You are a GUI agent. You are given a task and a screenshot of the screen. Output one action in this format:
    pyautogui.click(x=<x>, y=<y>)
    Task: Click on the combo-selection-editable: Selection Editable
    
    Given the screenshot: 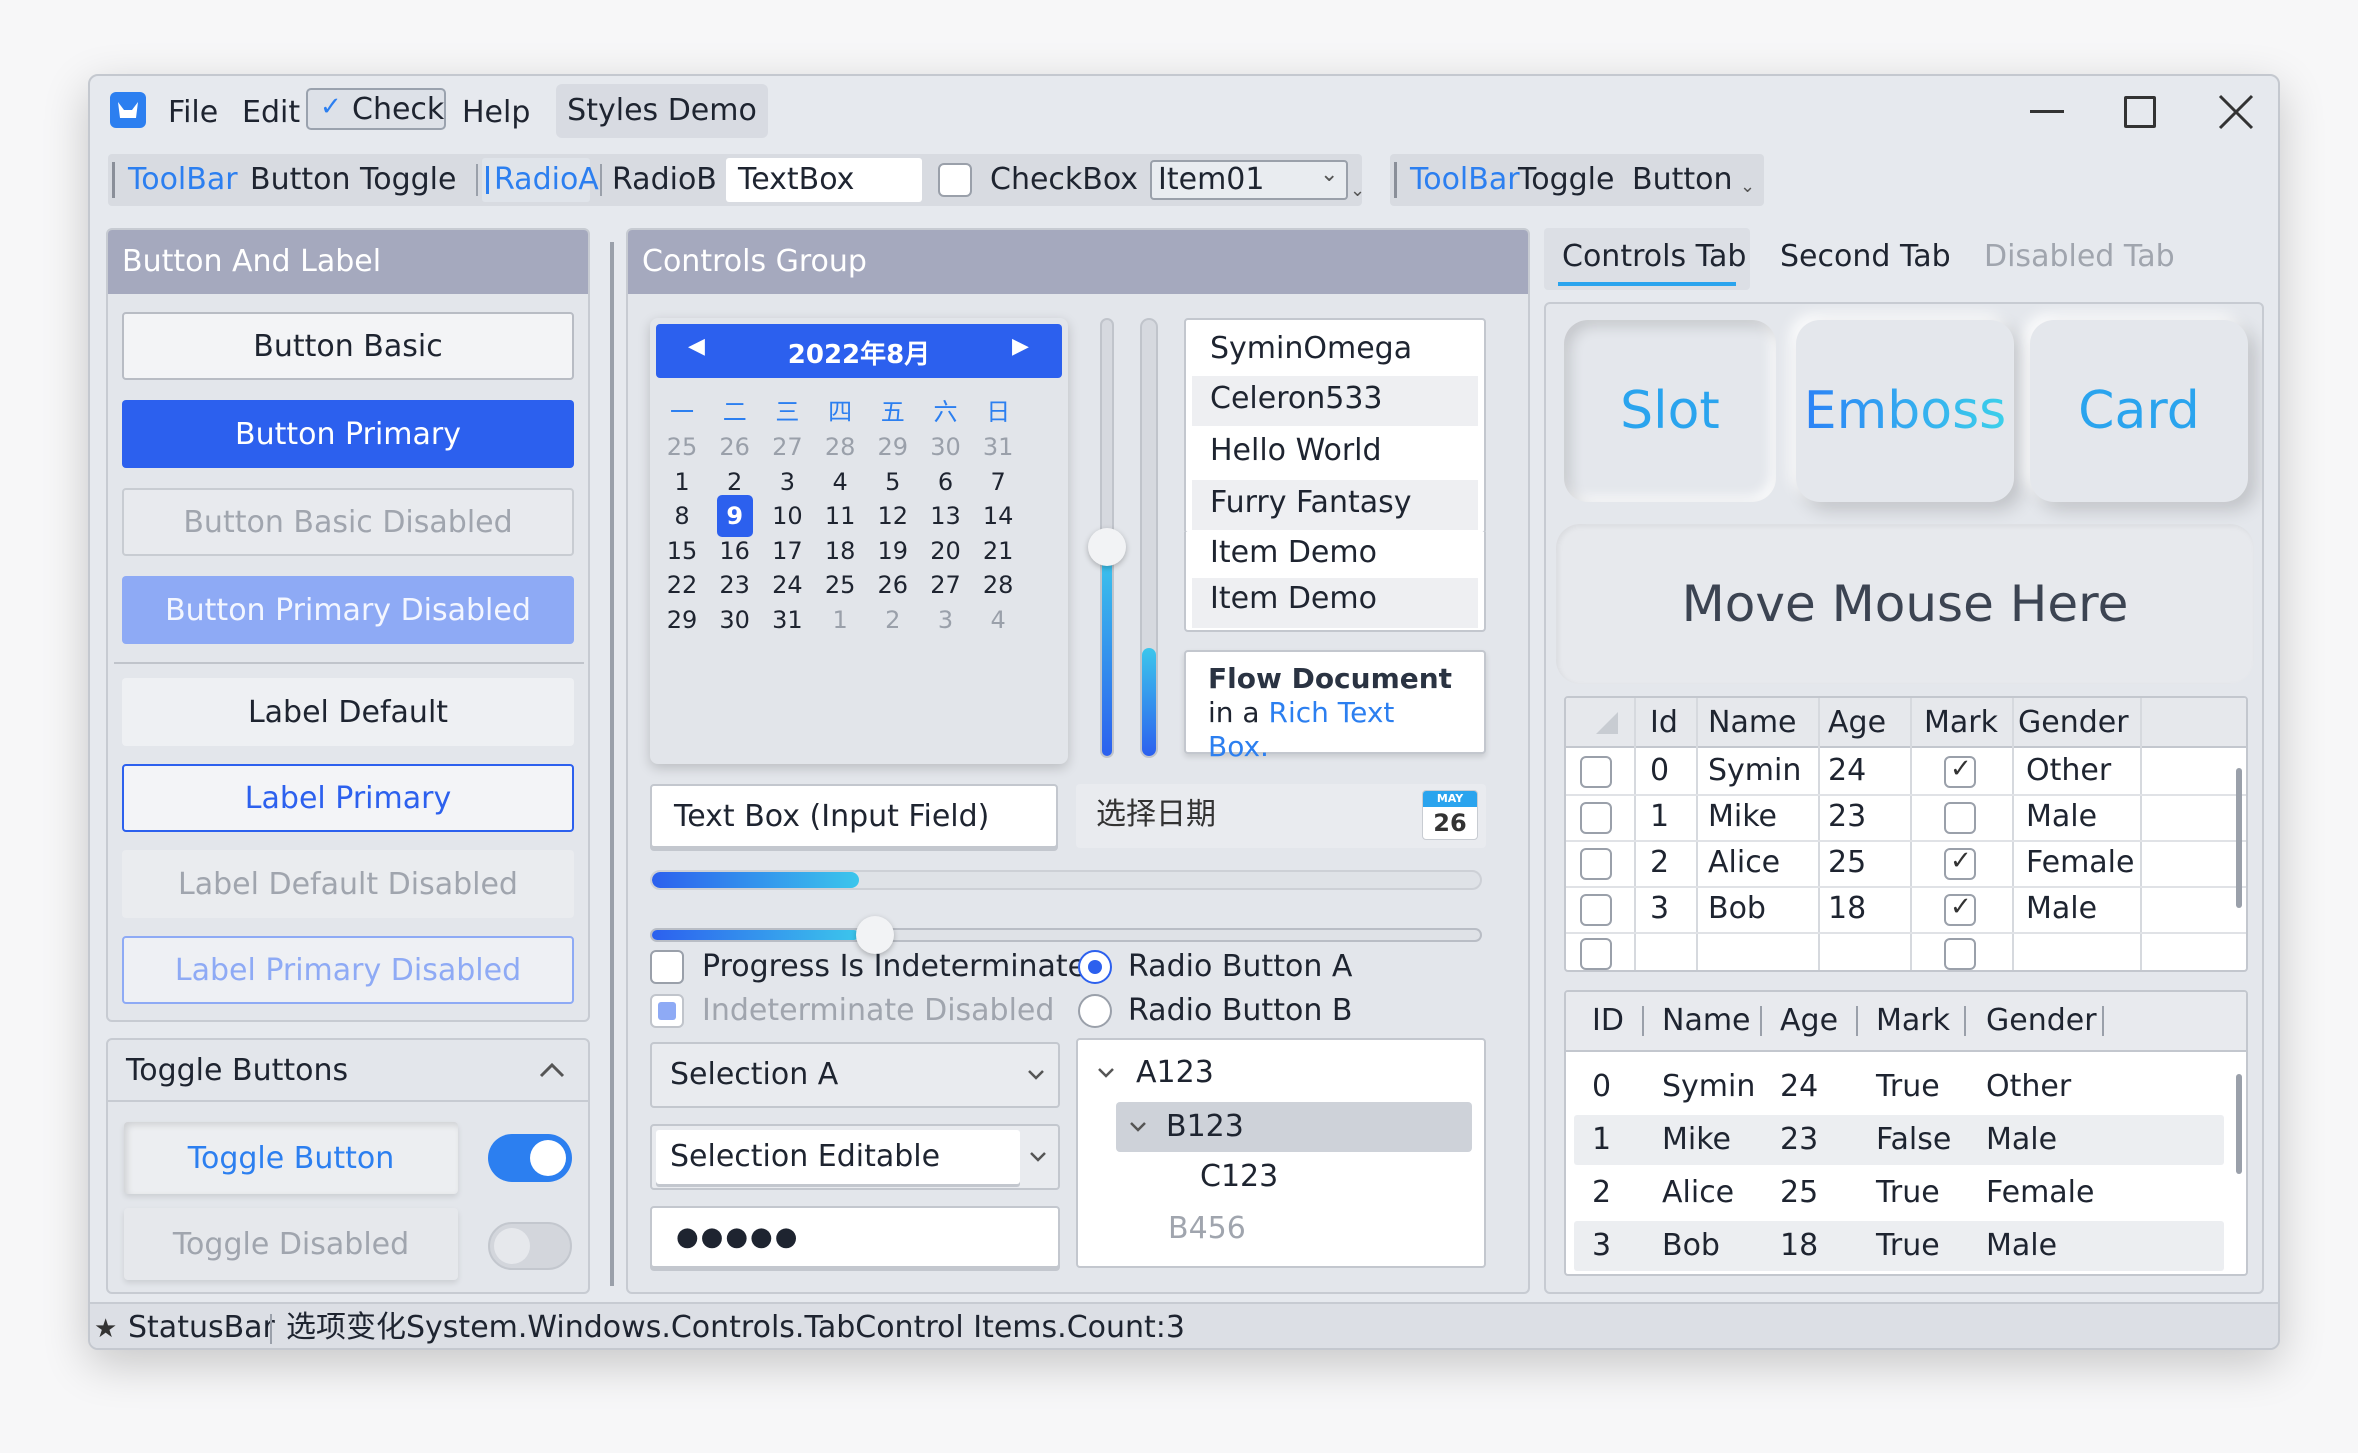 What is the action you would take?
    pyautogui.click(x=855, y=1157)
    